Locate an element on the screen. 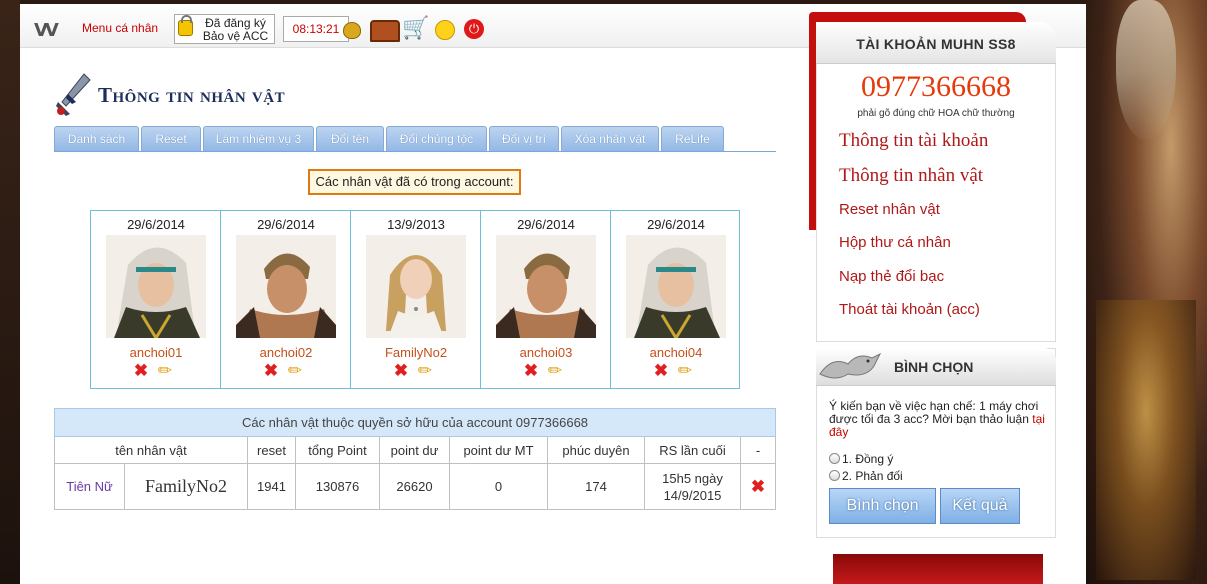  character-card: 13/9/2013 FamilyNo2 ✖ ✏ is located at coordinates (416, 299).